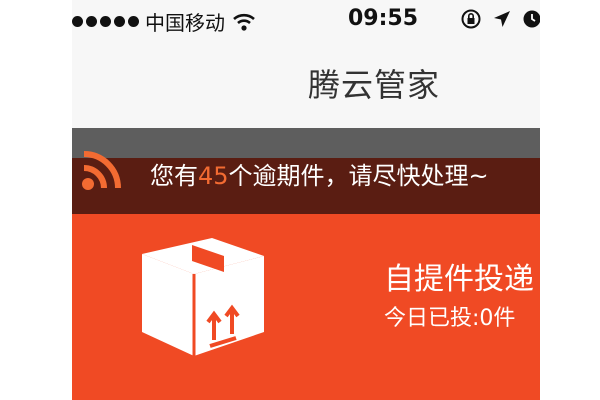  What do you see at coordinates (383, 18) in the screenshot?
I see `status-time: 09:55` at bounding box center [383, 18].